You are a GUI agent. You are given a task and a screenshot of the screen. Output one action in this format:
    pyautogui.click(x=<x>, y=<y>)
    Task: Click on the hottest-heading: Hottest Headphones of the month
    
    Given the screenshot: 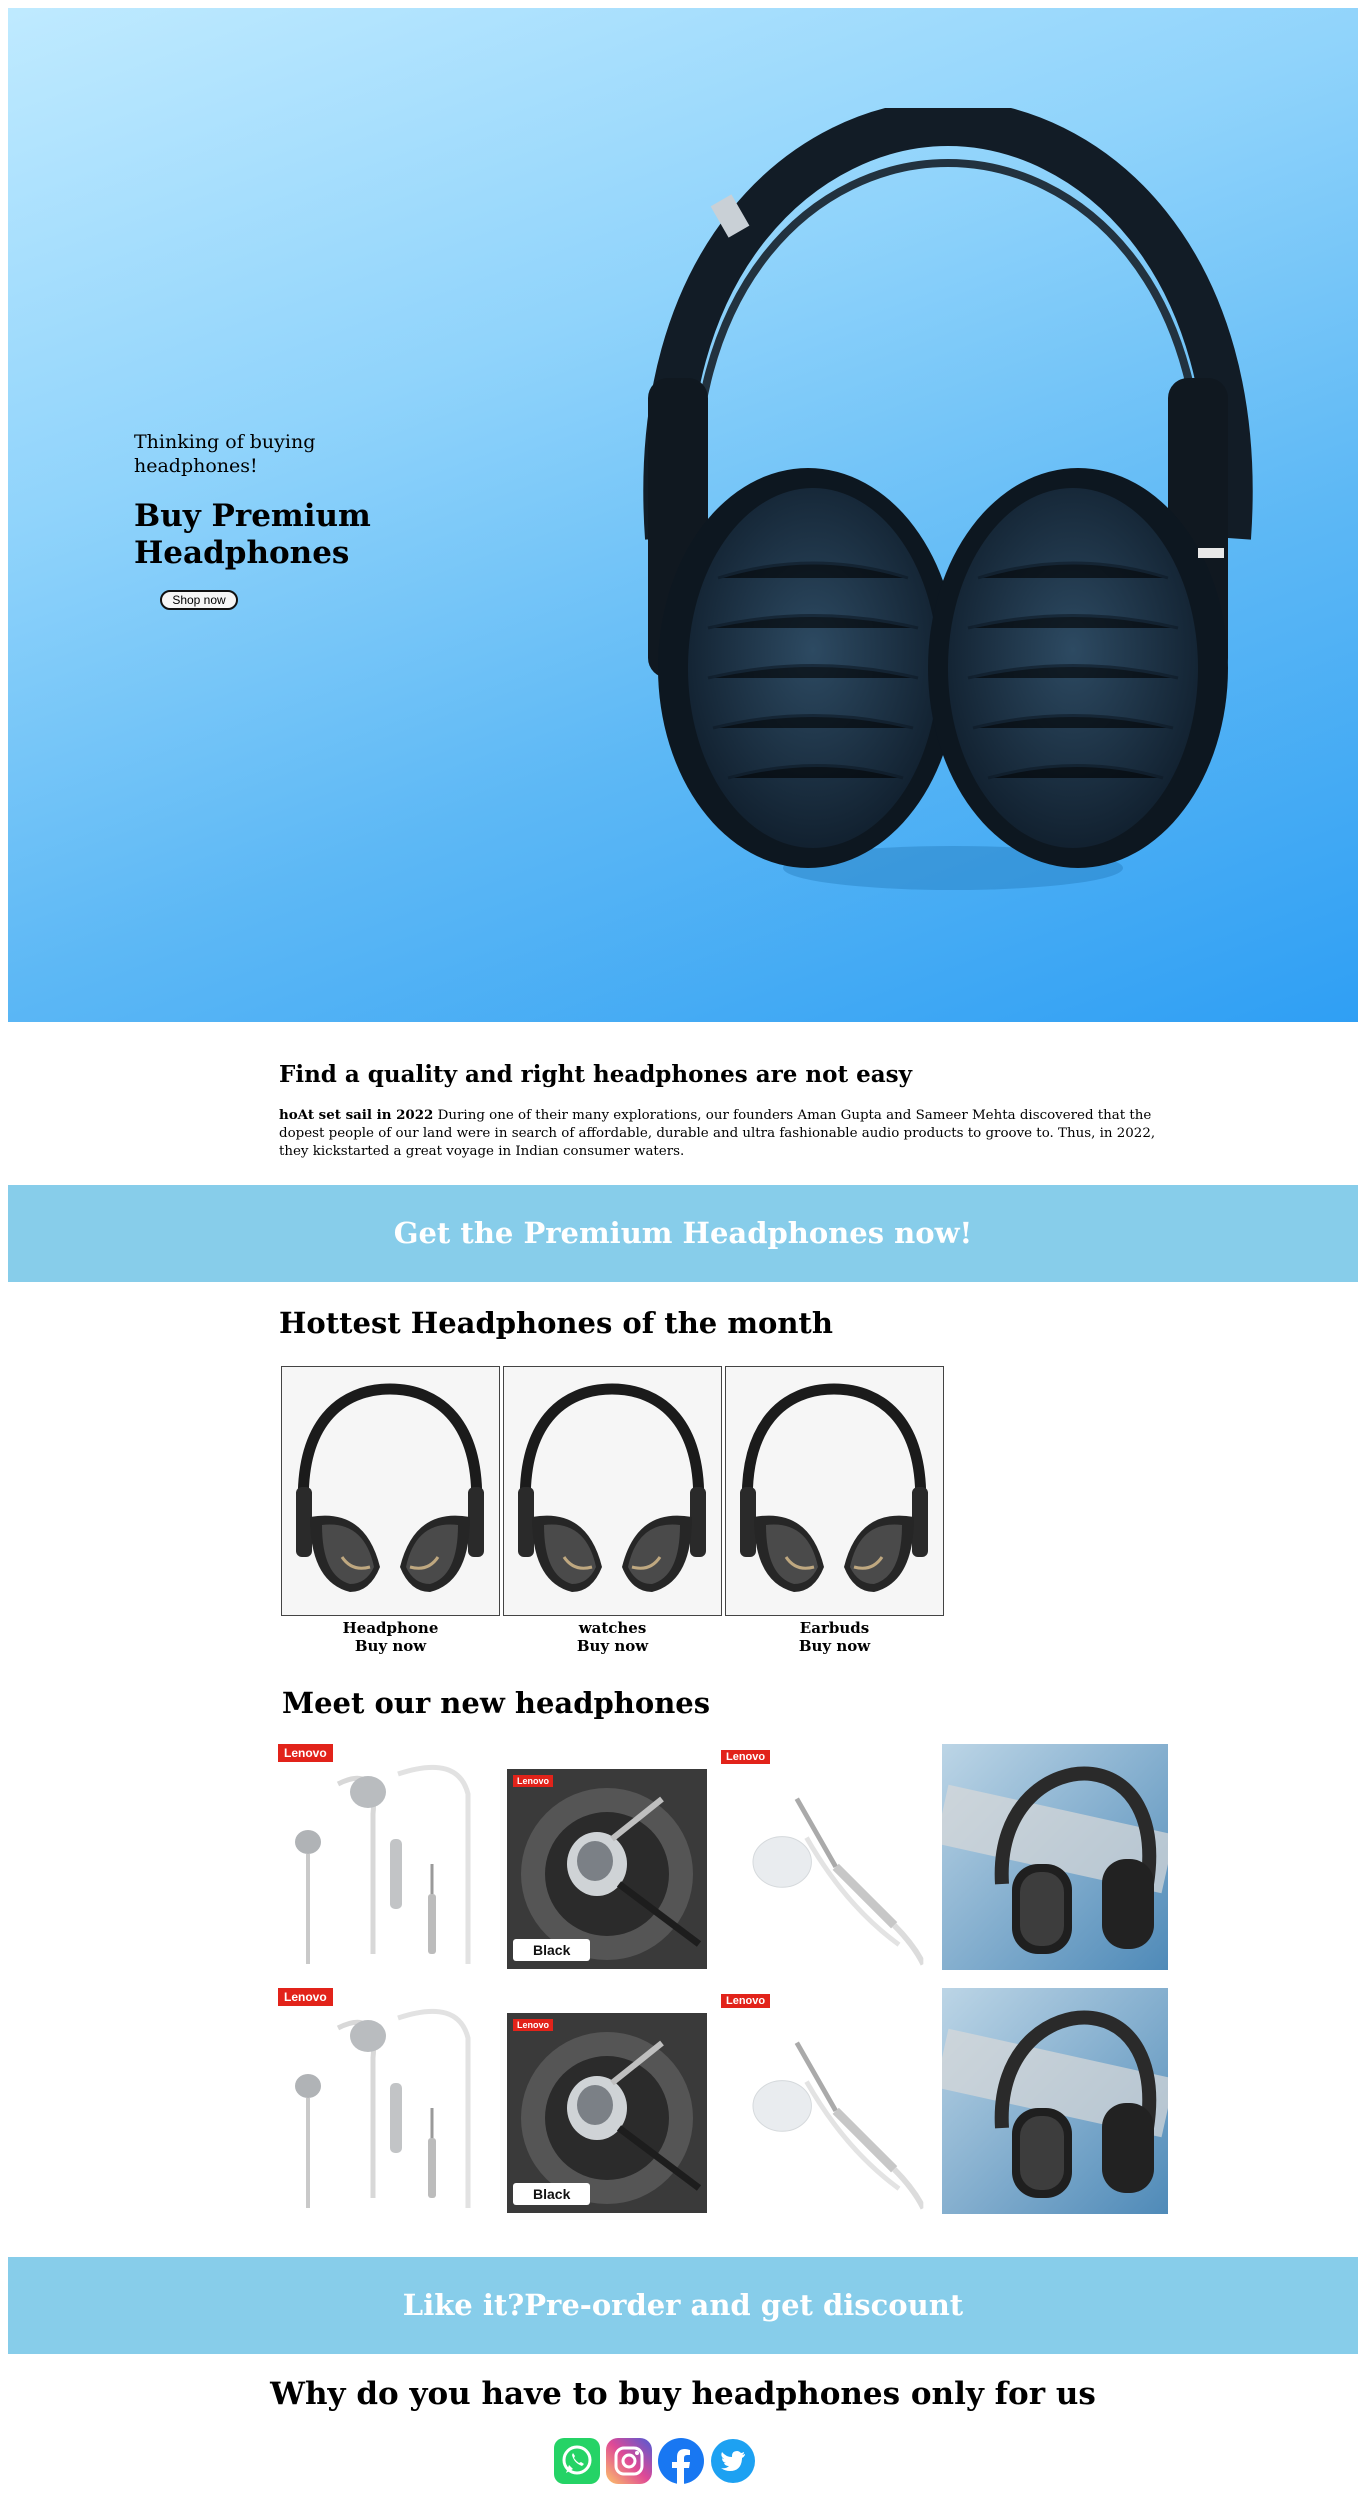 What is the action you would take?
    pyautogui.click(x=556, y=1323)
    